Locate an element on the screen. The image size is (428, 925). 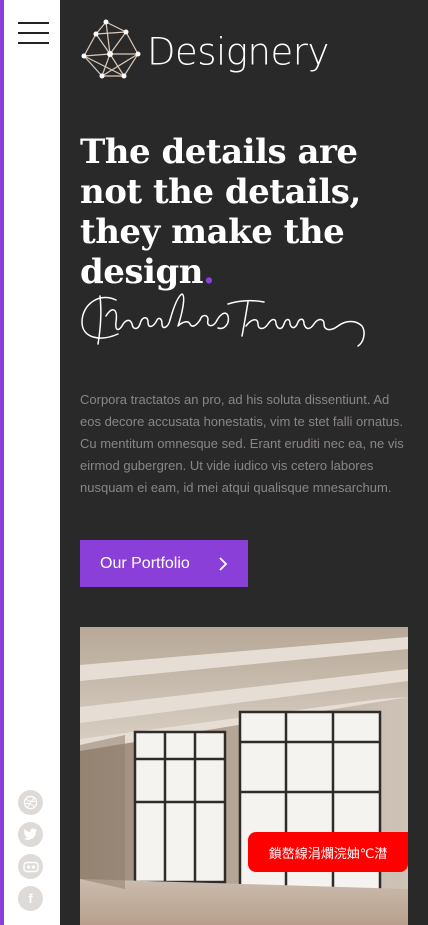
handwritten-signature is located at coordinates (223, 320).